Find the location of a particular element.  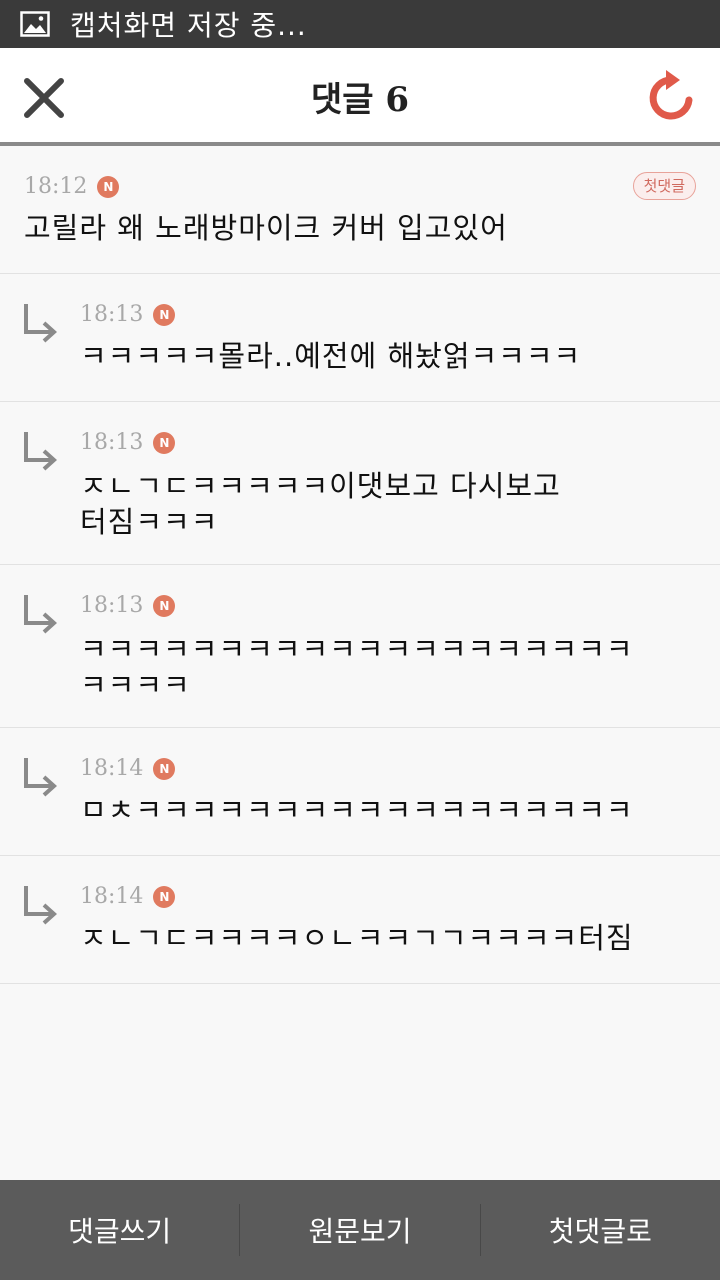

reply-item: 18:14 N ㅈㄴㄱㄷㅋㅋㅋㅋㅇㄴㅋㅋㄱㄱㅋㅋㅋㅋ터짐 is located at coordinates (360, 920).